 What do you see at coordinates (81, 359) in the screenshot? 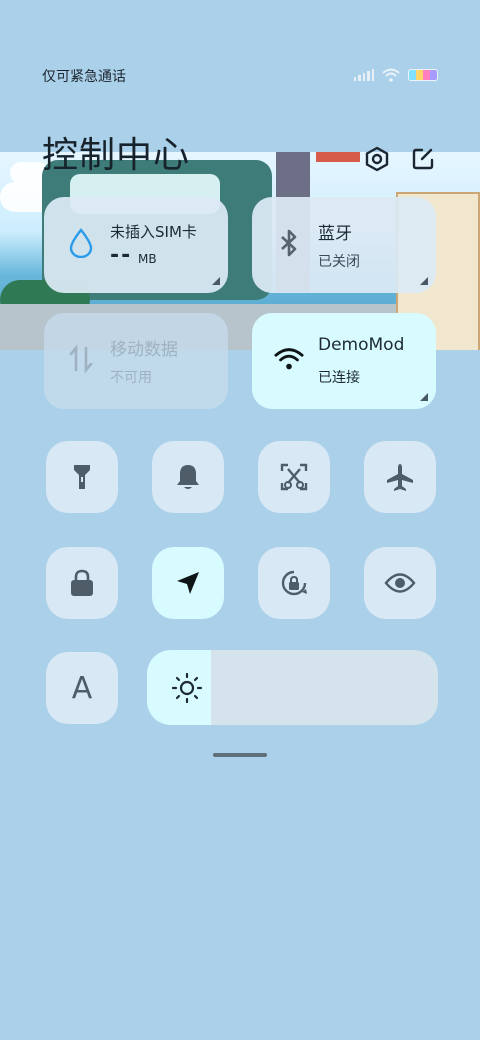
I see `mobile-data-arrows-icon` at bounding box center [81, 359].